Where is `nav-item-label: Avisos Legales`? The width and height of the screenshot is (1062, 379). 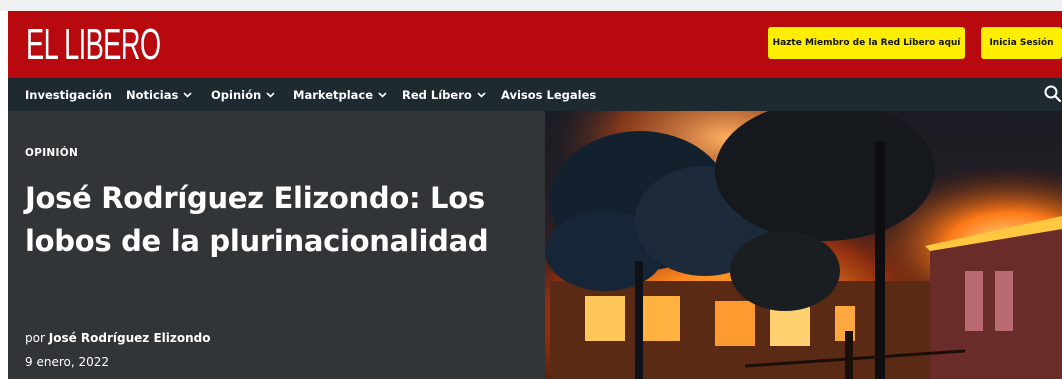 nav-item-label: Avisos Legales is located at coordinates (549, 94).